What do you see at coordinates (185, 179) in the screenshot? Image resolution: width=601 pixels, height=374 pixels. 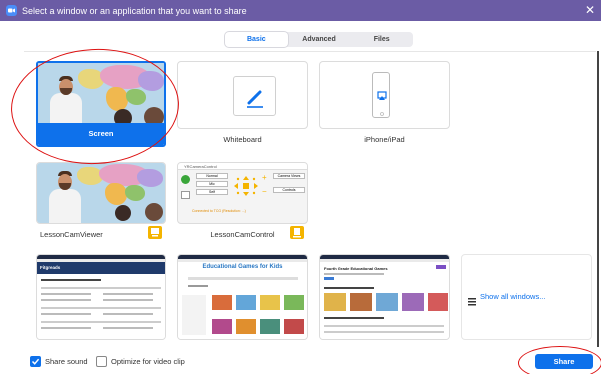 I see `power-icon` at bounding box center [185, 179].